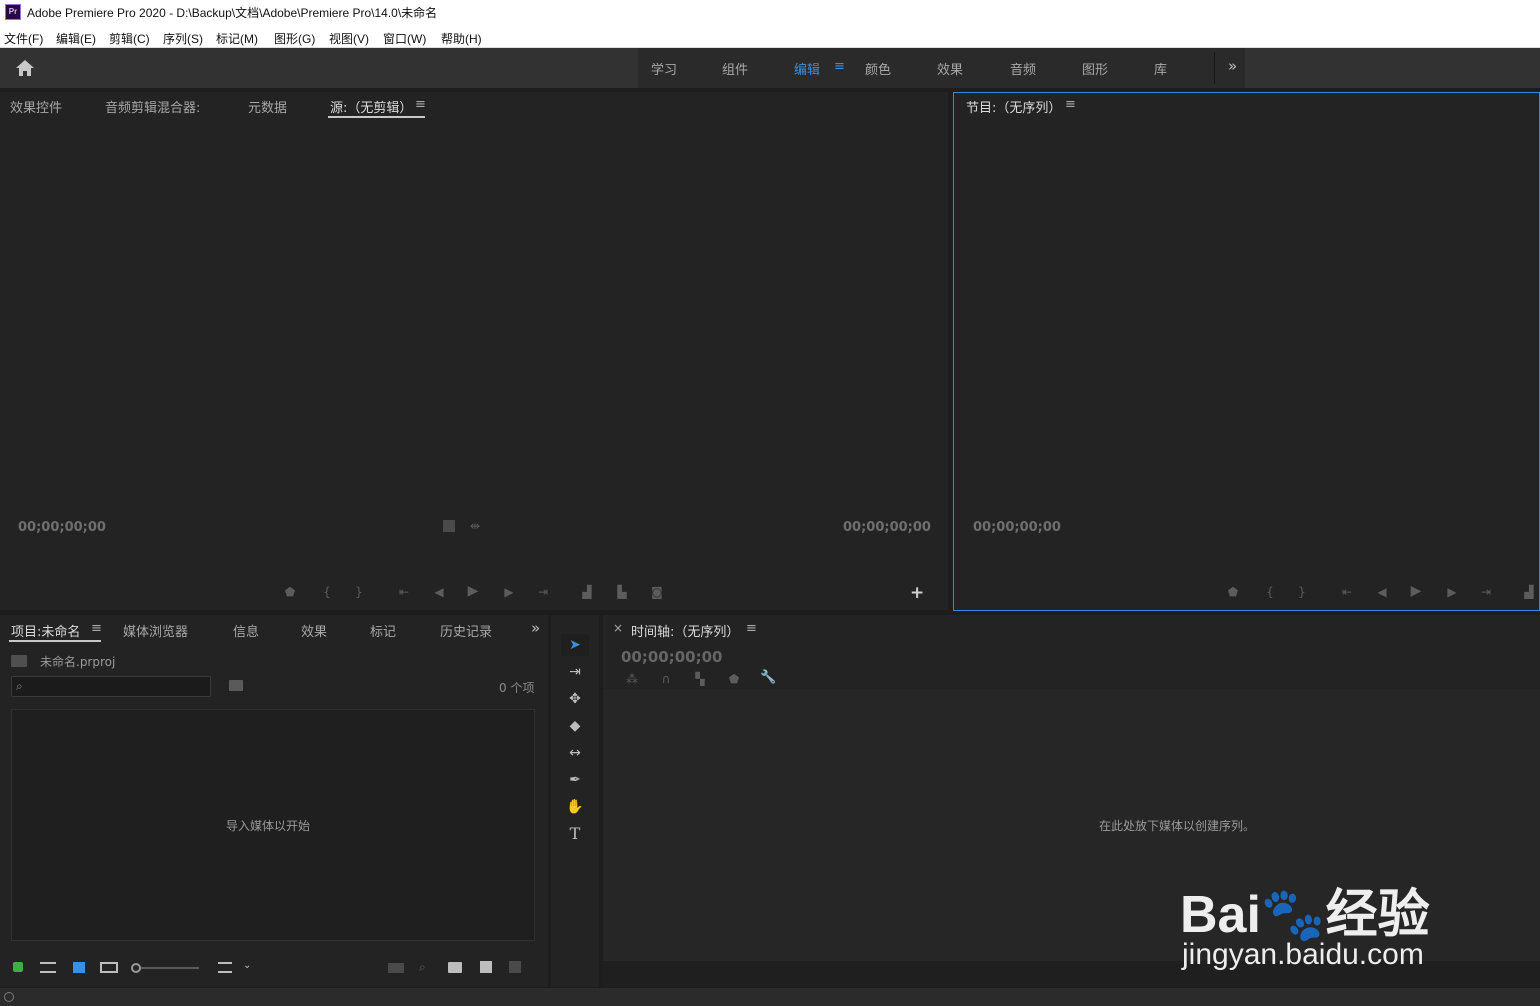 The width and height of the screenshot is (1540, 1006). I want to click on zoom-slider-track, so click(170, 968).